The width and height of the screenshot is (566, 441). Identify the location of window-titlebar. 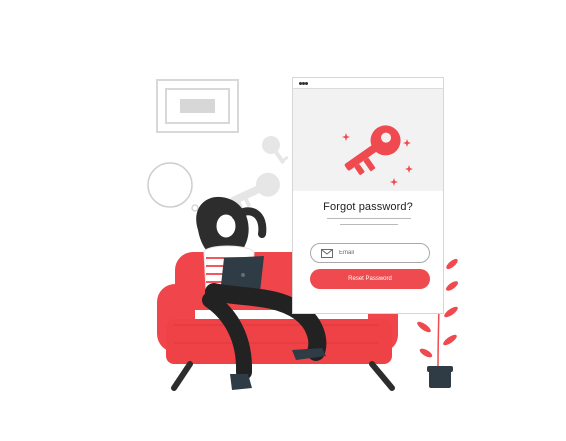
(368, 83).